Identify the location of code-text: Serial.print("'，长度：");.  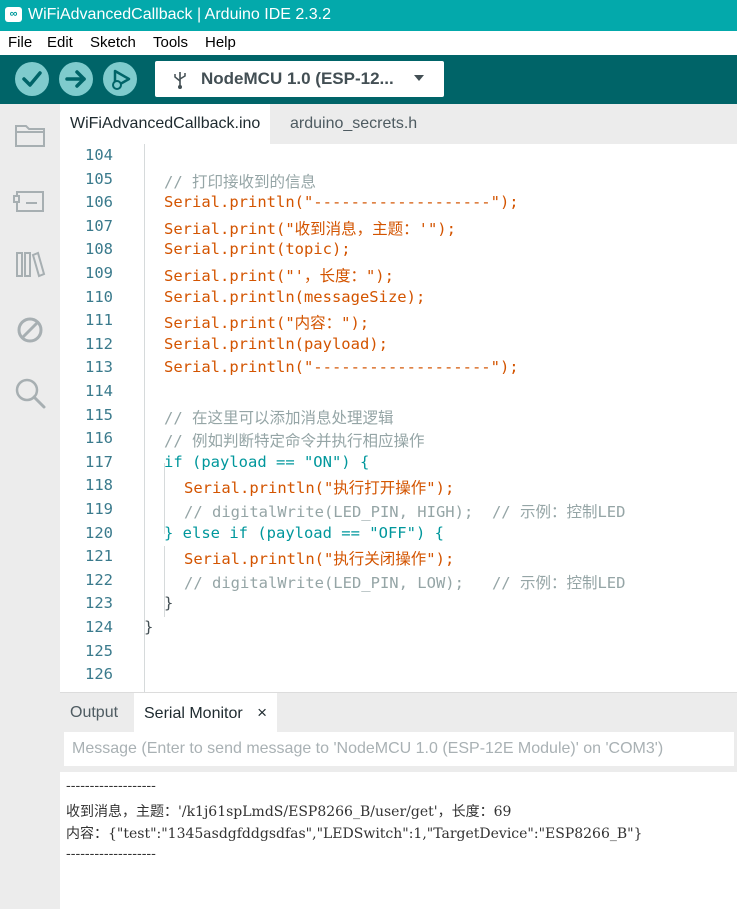
(279, 276).